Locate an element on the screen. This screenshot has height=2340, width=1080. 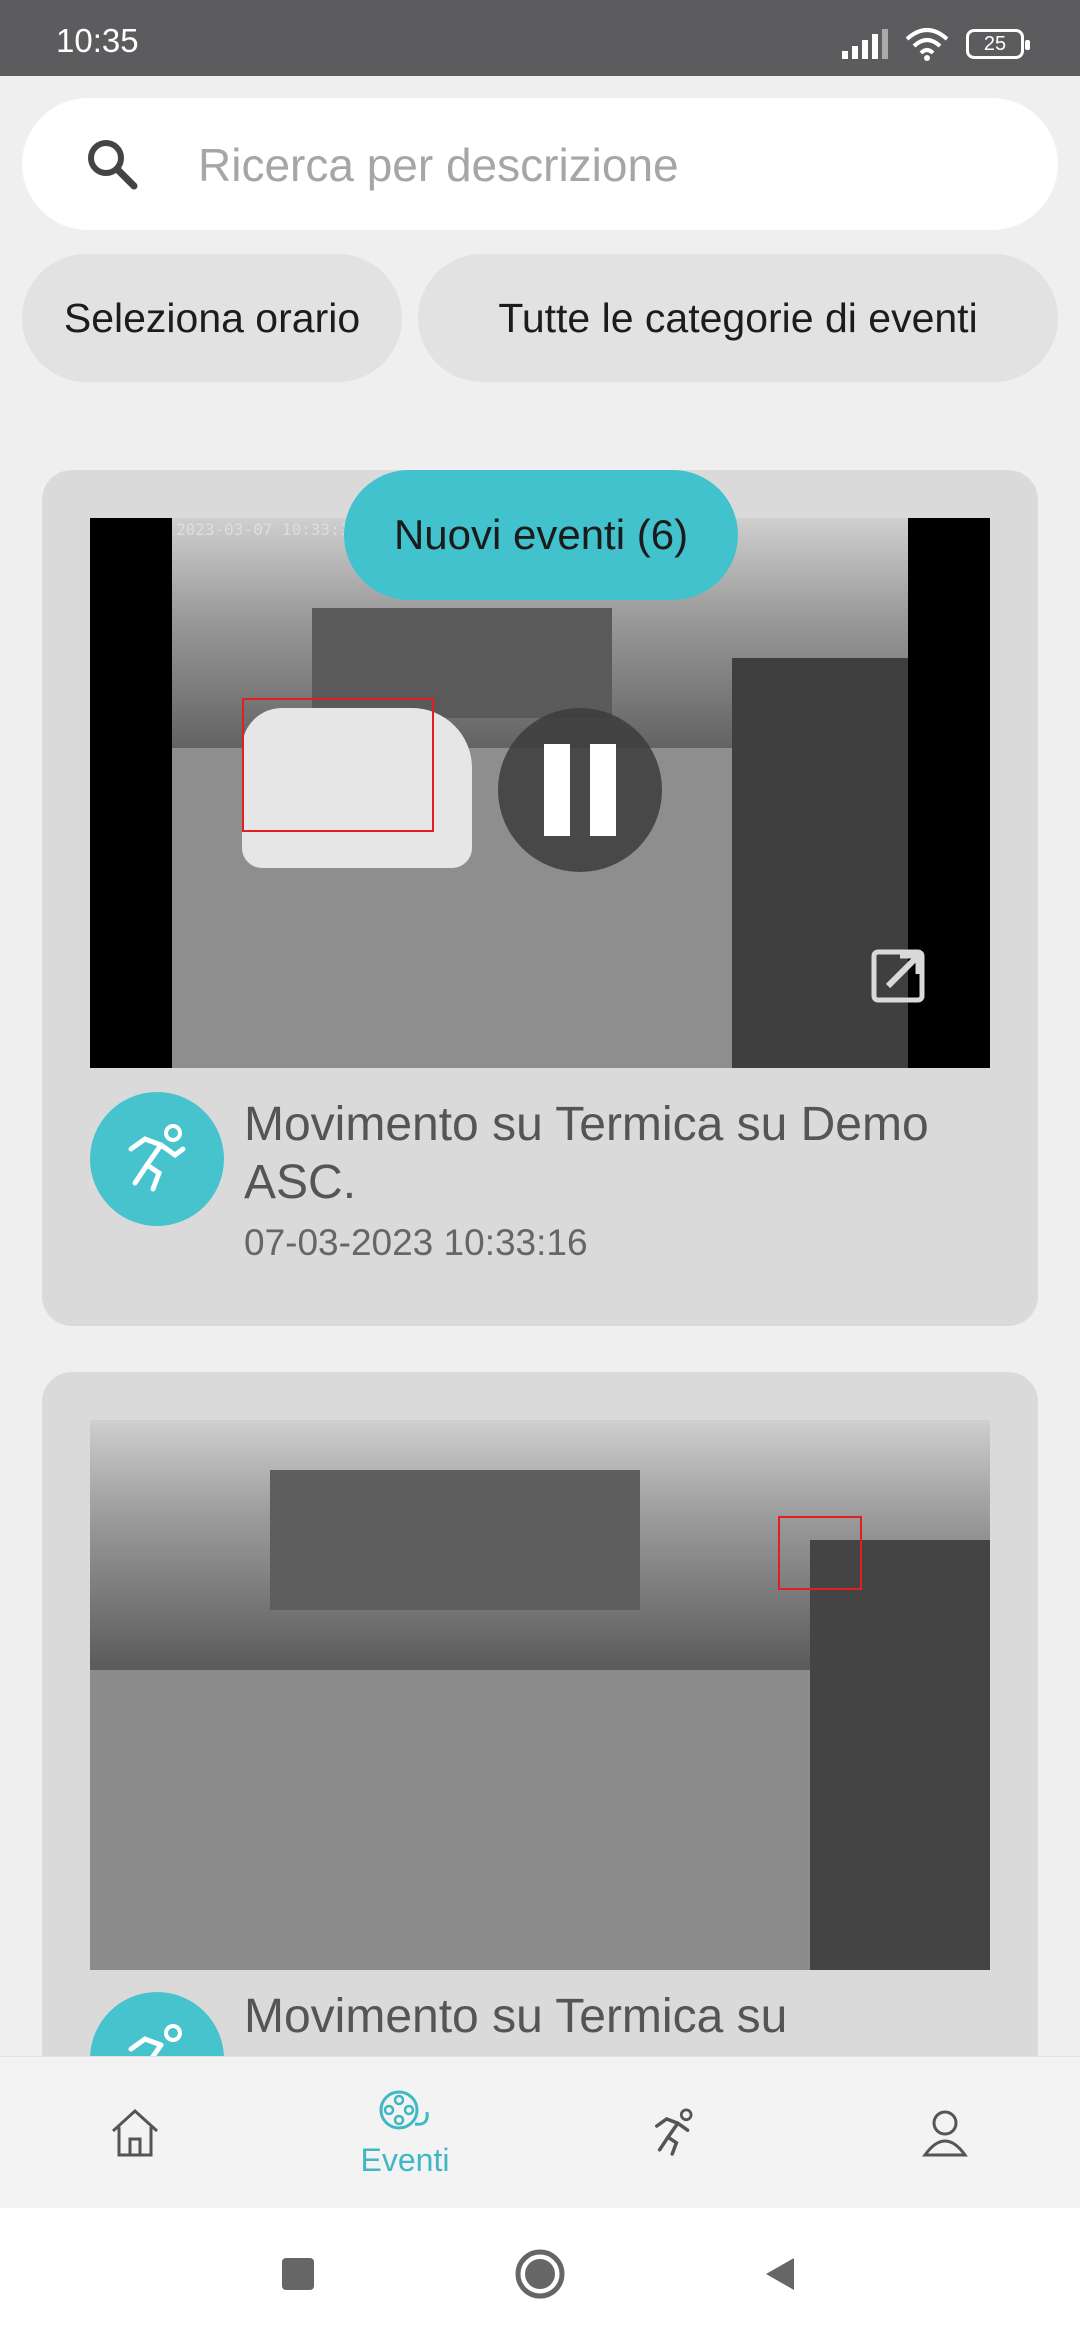
new-events-button: Nuovi eventi (6) is located at coordinates (541, 535).